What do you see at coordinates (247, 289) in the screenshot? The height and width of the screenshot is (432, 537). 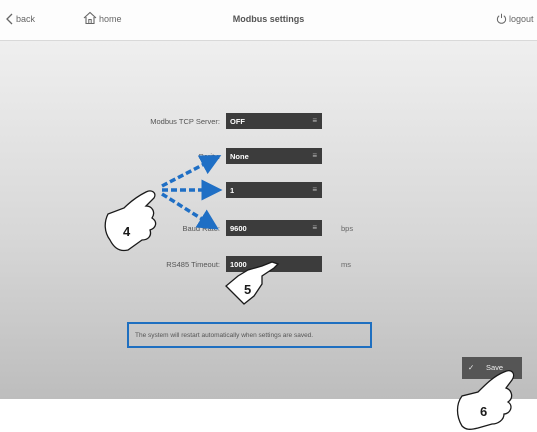 I see `callout-5-label: 5` at bounding box center [247, 289].